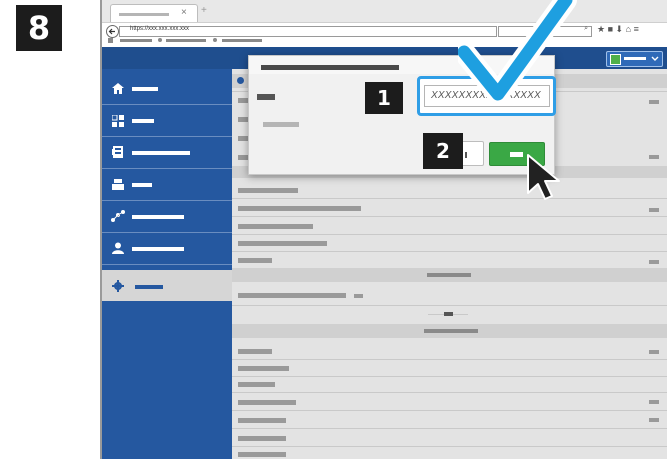 This screenshot has width=667, height=459. I want to click on sidebar-item-jobs, so click(167, 185).